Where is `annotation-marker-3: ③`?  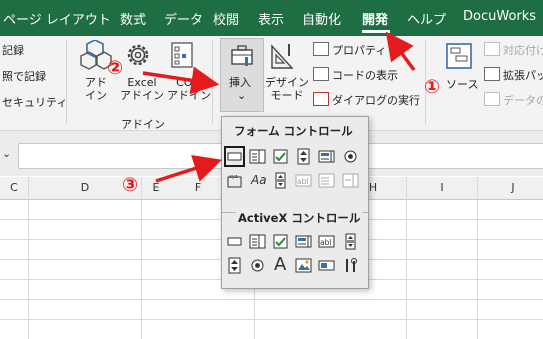 annotation-marker-3: ③ is located at coordinates (130, 185).